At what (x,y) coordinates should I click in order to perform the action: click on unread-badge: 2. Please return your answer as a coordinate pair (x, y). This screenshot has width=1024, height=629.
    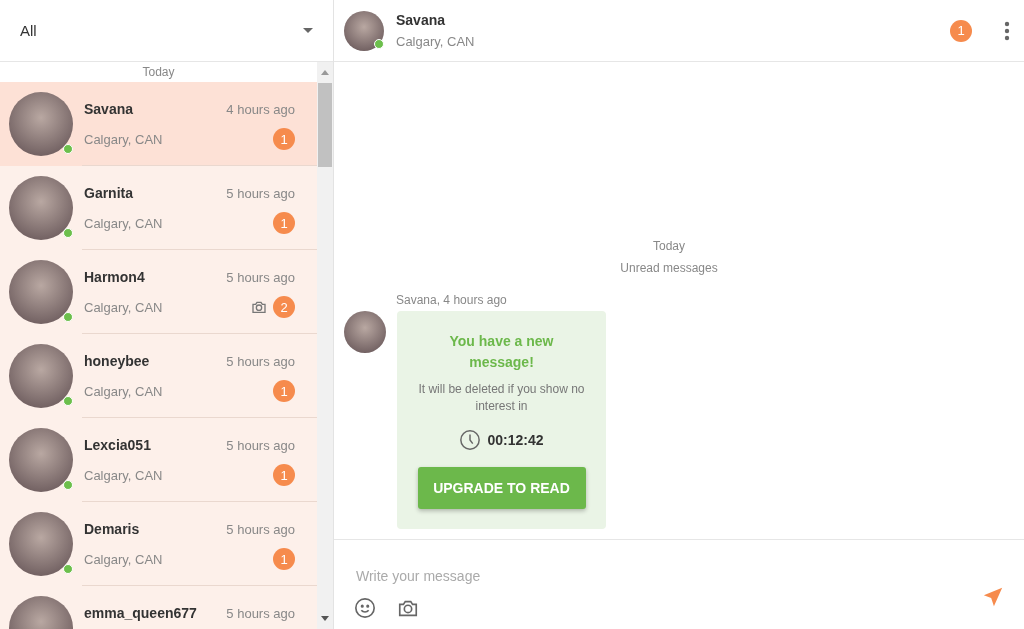
    Looking at the image, I should click on (284, 307).